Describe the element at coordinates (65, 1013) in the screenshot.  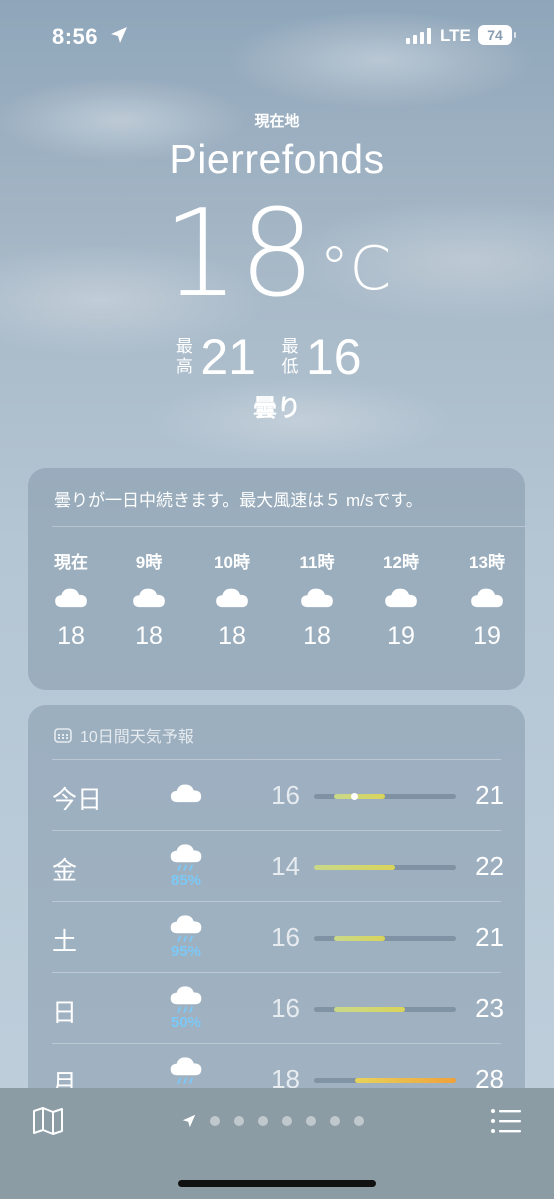
I see `day-label: 日` at that location.